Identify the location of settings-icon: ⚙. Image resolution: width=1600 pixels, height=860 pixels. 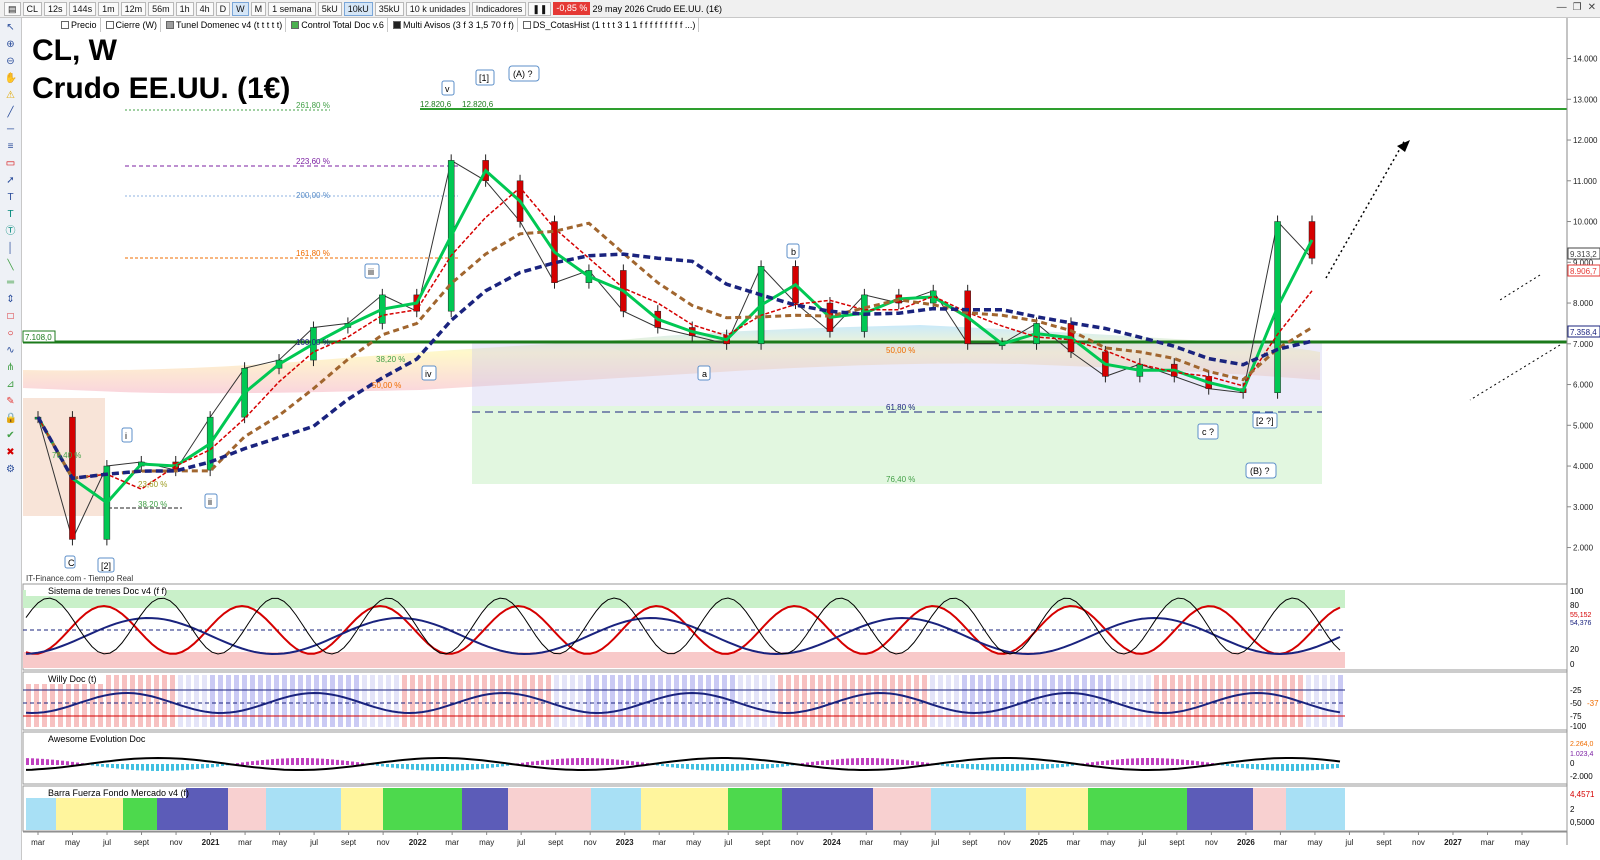
(11, 470).